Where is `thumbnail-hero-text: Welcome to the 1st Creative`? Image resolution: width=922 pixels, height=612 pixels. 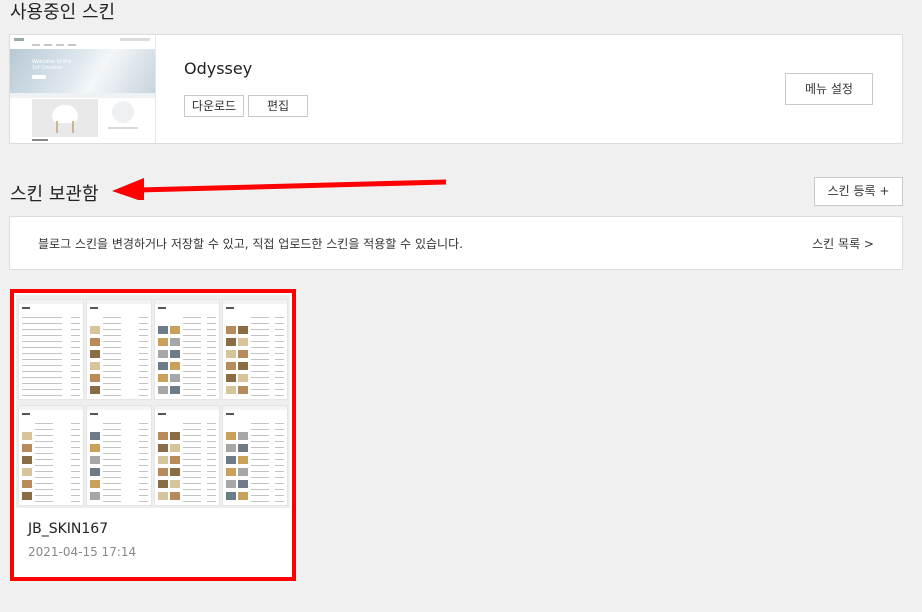 thumbnail-hero-text: Welcome to the 1st Creative is located at coordinates (52, 65).